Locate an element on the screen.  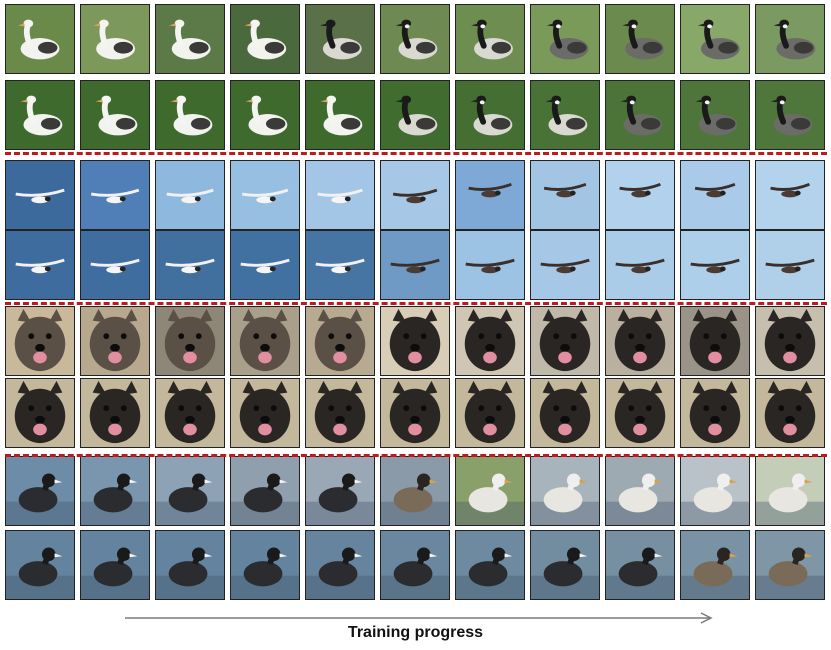
axis-caption: Training progress is located at coordinates (415, 632).